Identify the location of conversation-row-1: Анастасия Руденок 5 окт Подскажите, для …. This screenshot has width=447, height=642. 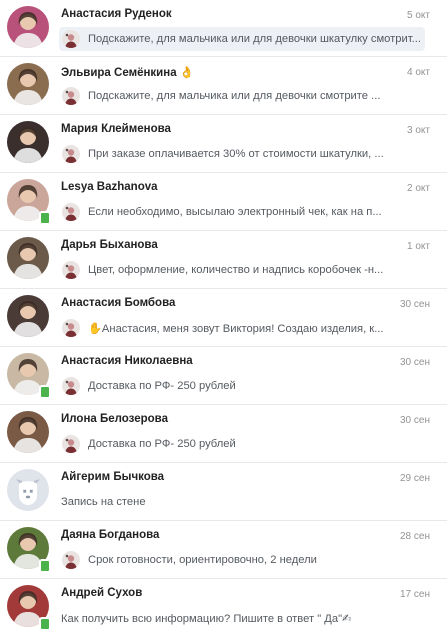
(223, 28).